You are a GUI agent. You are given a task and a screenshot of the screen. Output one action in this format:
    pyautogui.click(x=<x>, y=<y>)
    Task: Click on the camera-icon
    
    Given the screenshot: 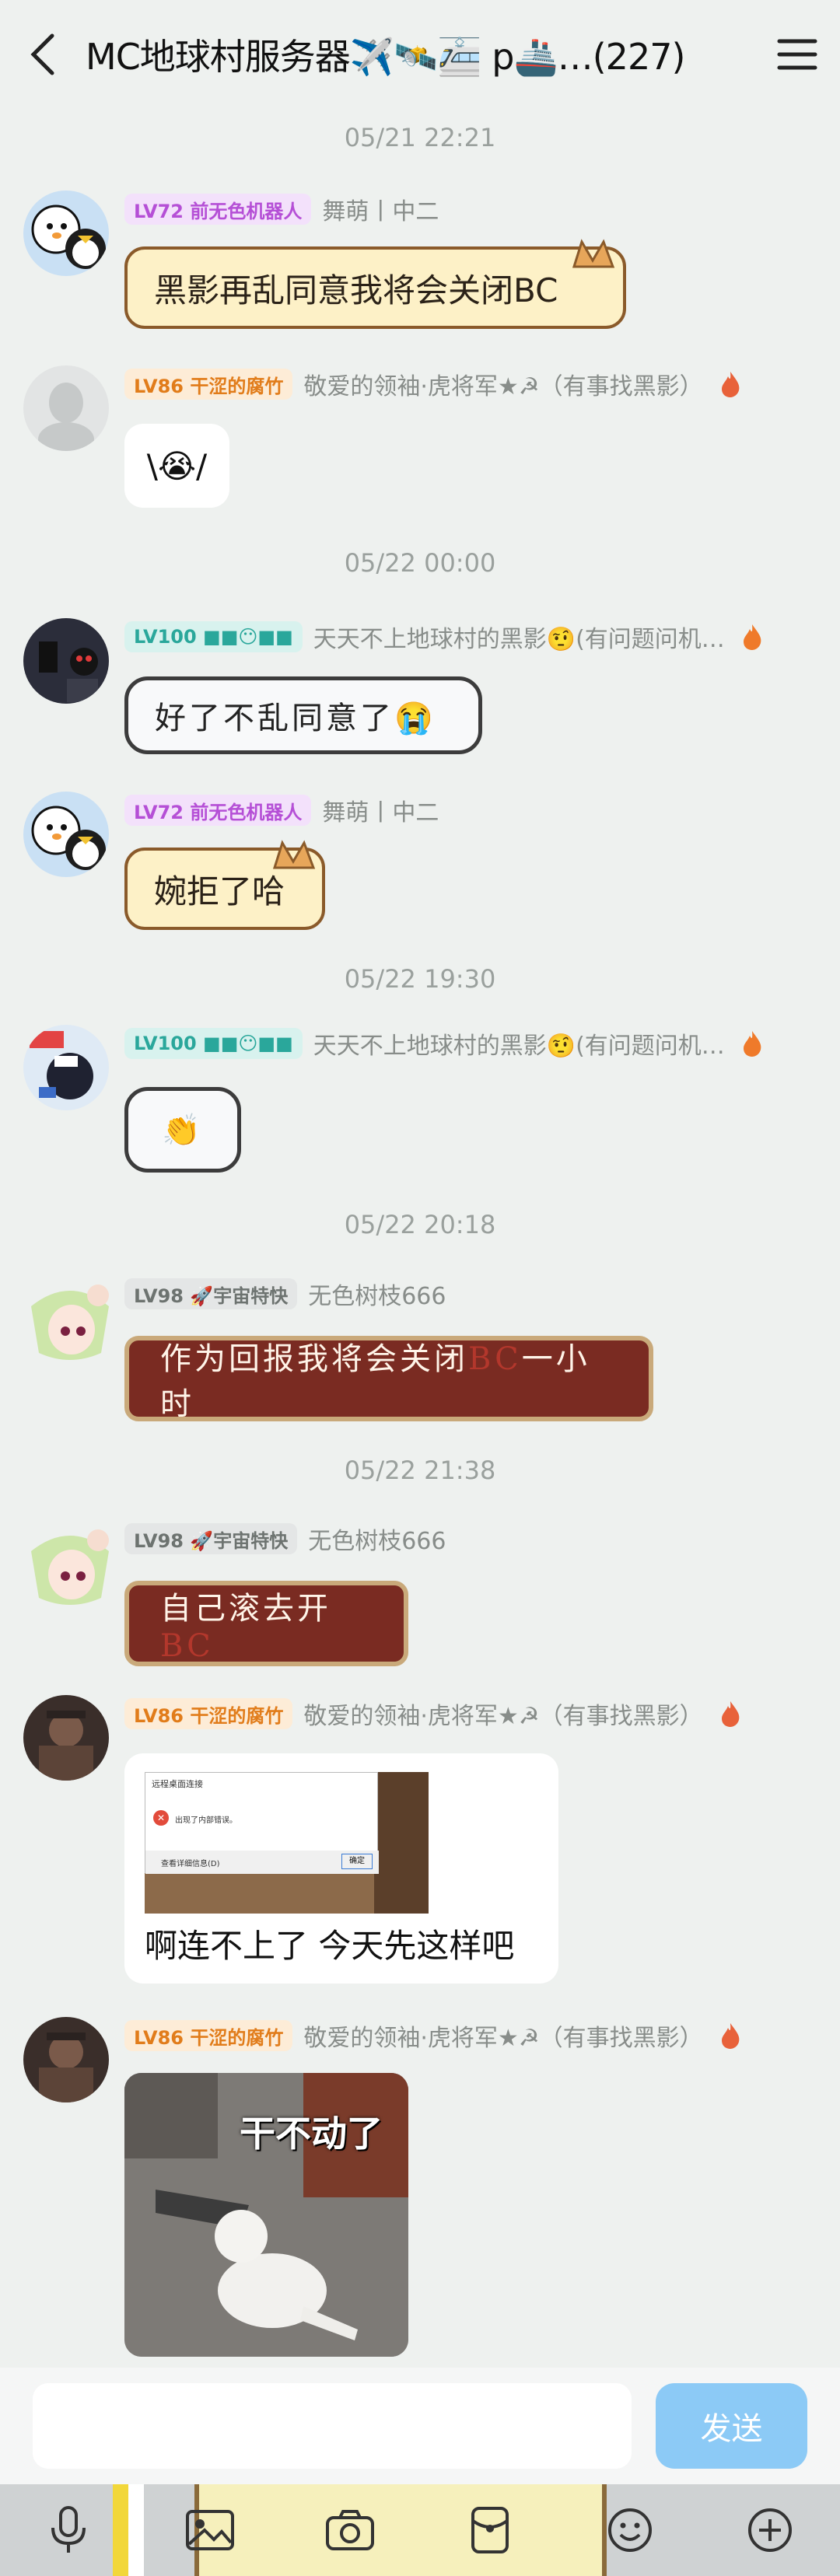 What is the action you would take?
    pyautogui.click(x=350, y=2530)
    